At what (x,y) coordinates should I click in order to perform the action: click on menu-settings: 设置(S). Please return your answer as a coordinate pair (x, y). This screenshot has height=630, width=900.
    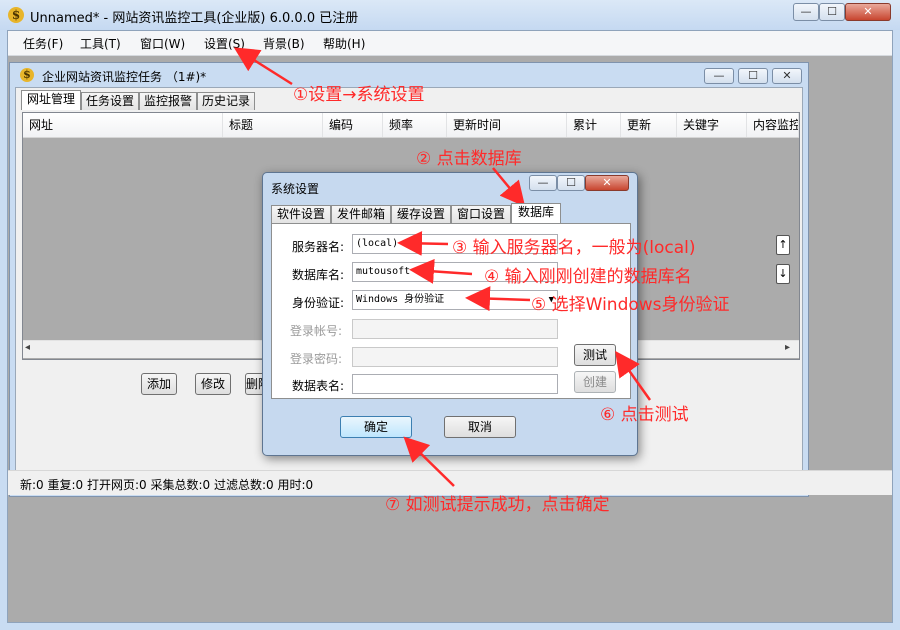
    Looking at the image, I should click on (224, 43).